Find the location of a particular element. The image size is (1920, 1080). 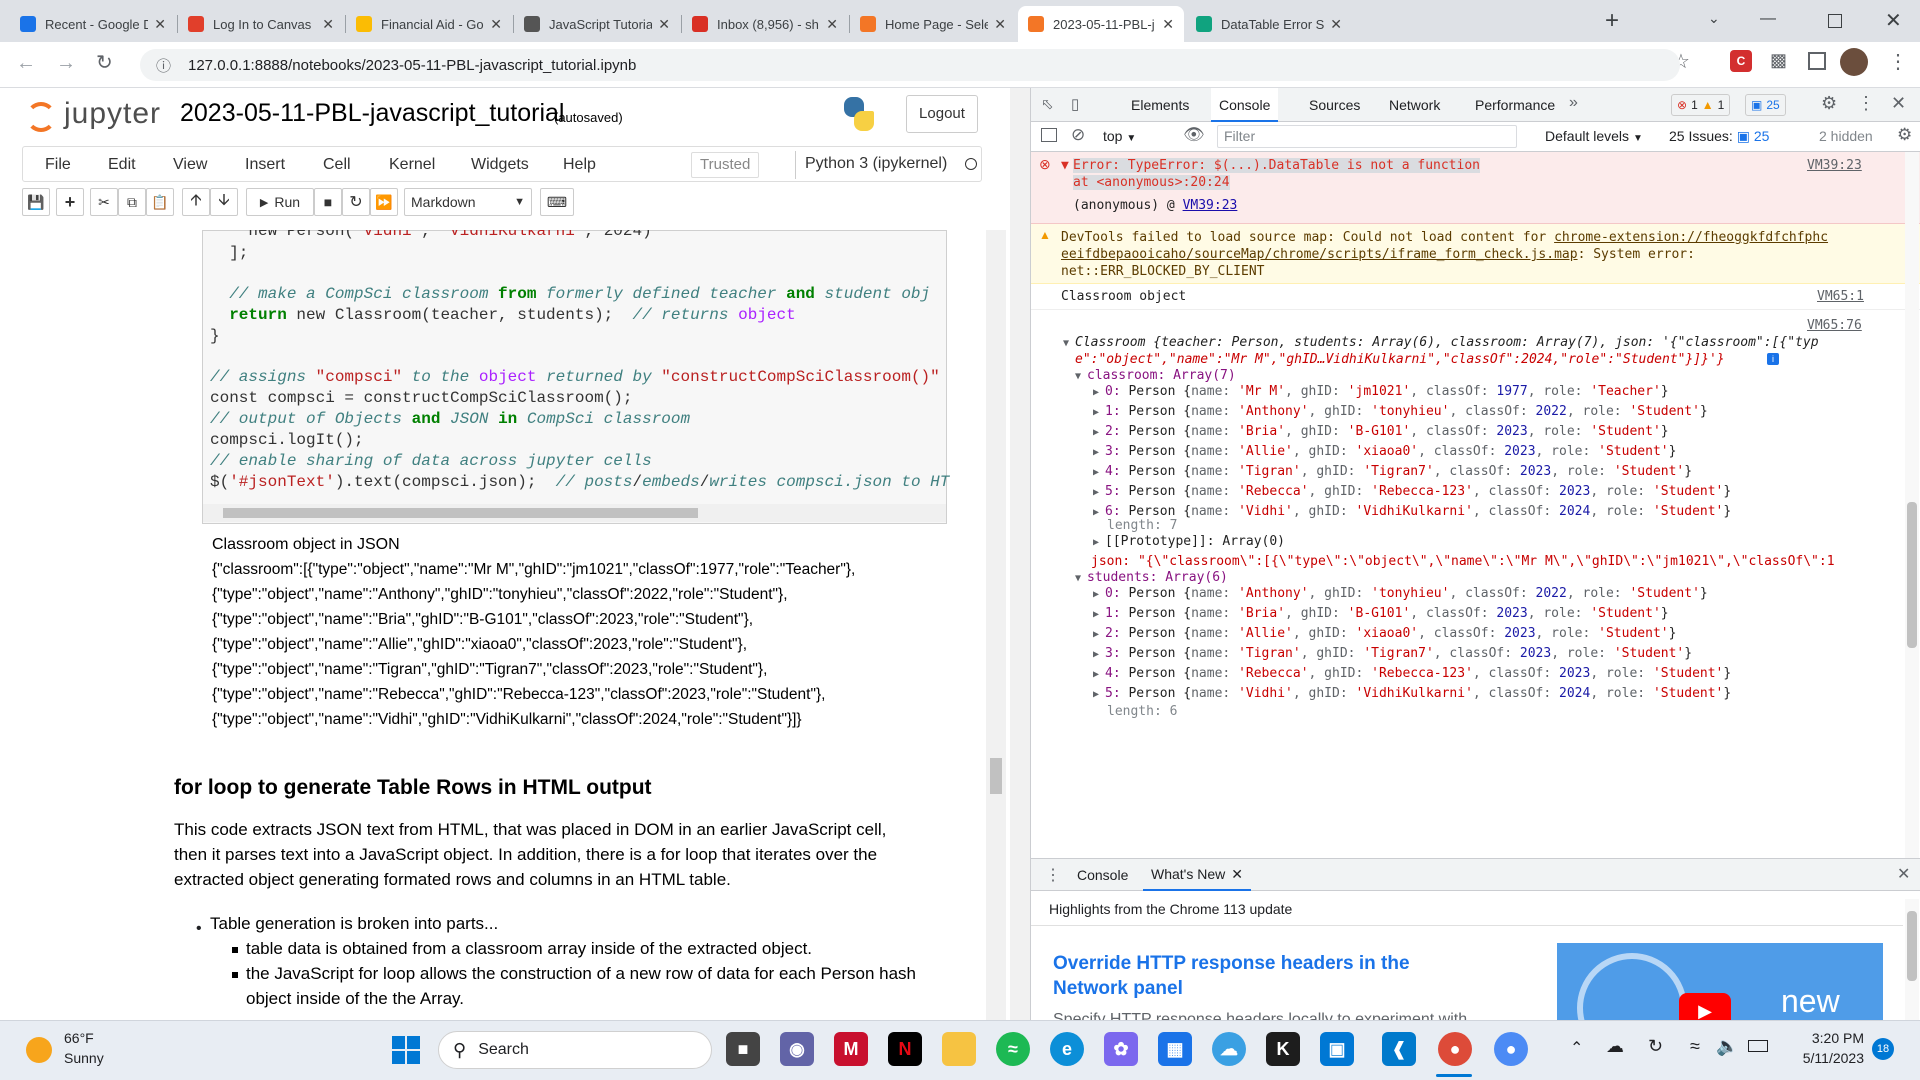

clear-console-icon: ⊘ is located at coordinates (1078, 135).